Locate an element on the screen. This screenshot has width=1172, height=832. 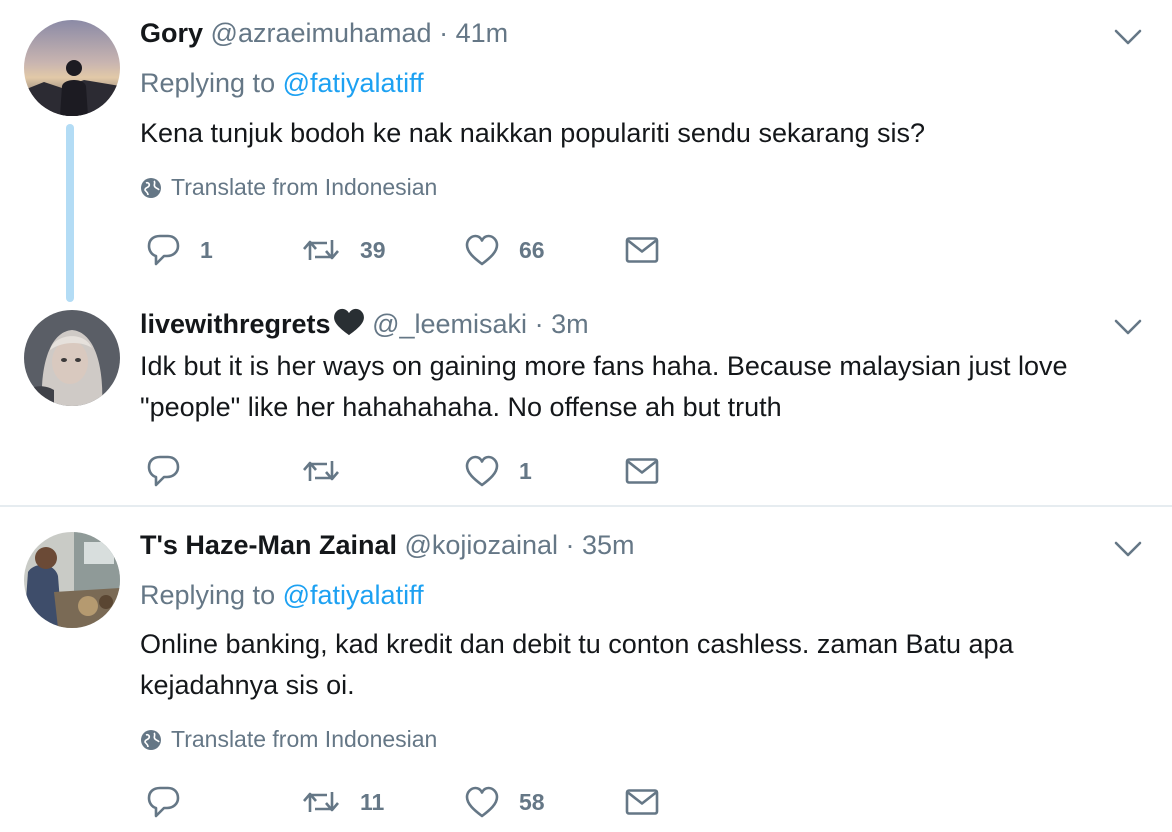
tweet-actions: 11 58 is located at coordinates (420, 802).